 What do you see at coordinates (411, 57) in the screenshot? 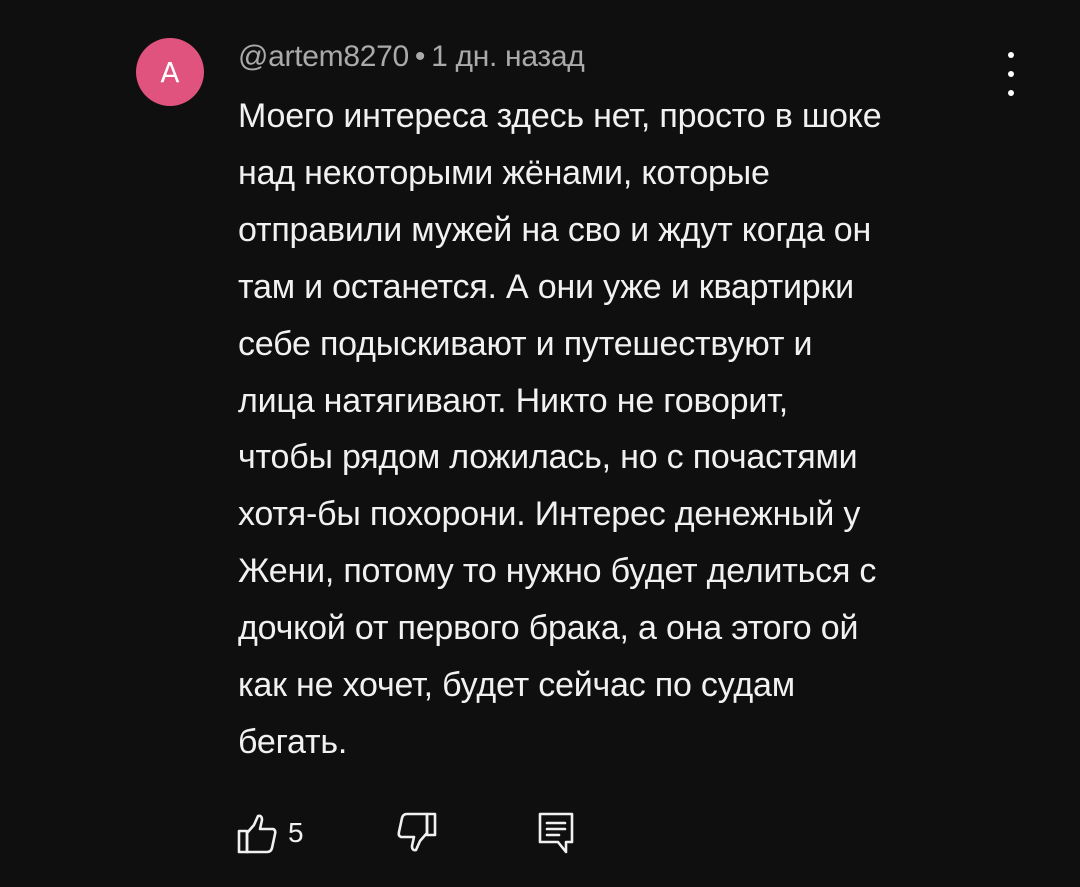
I see `comment-header: @artem8270 • 1 дн. назад` at bounding box center [411, 57].